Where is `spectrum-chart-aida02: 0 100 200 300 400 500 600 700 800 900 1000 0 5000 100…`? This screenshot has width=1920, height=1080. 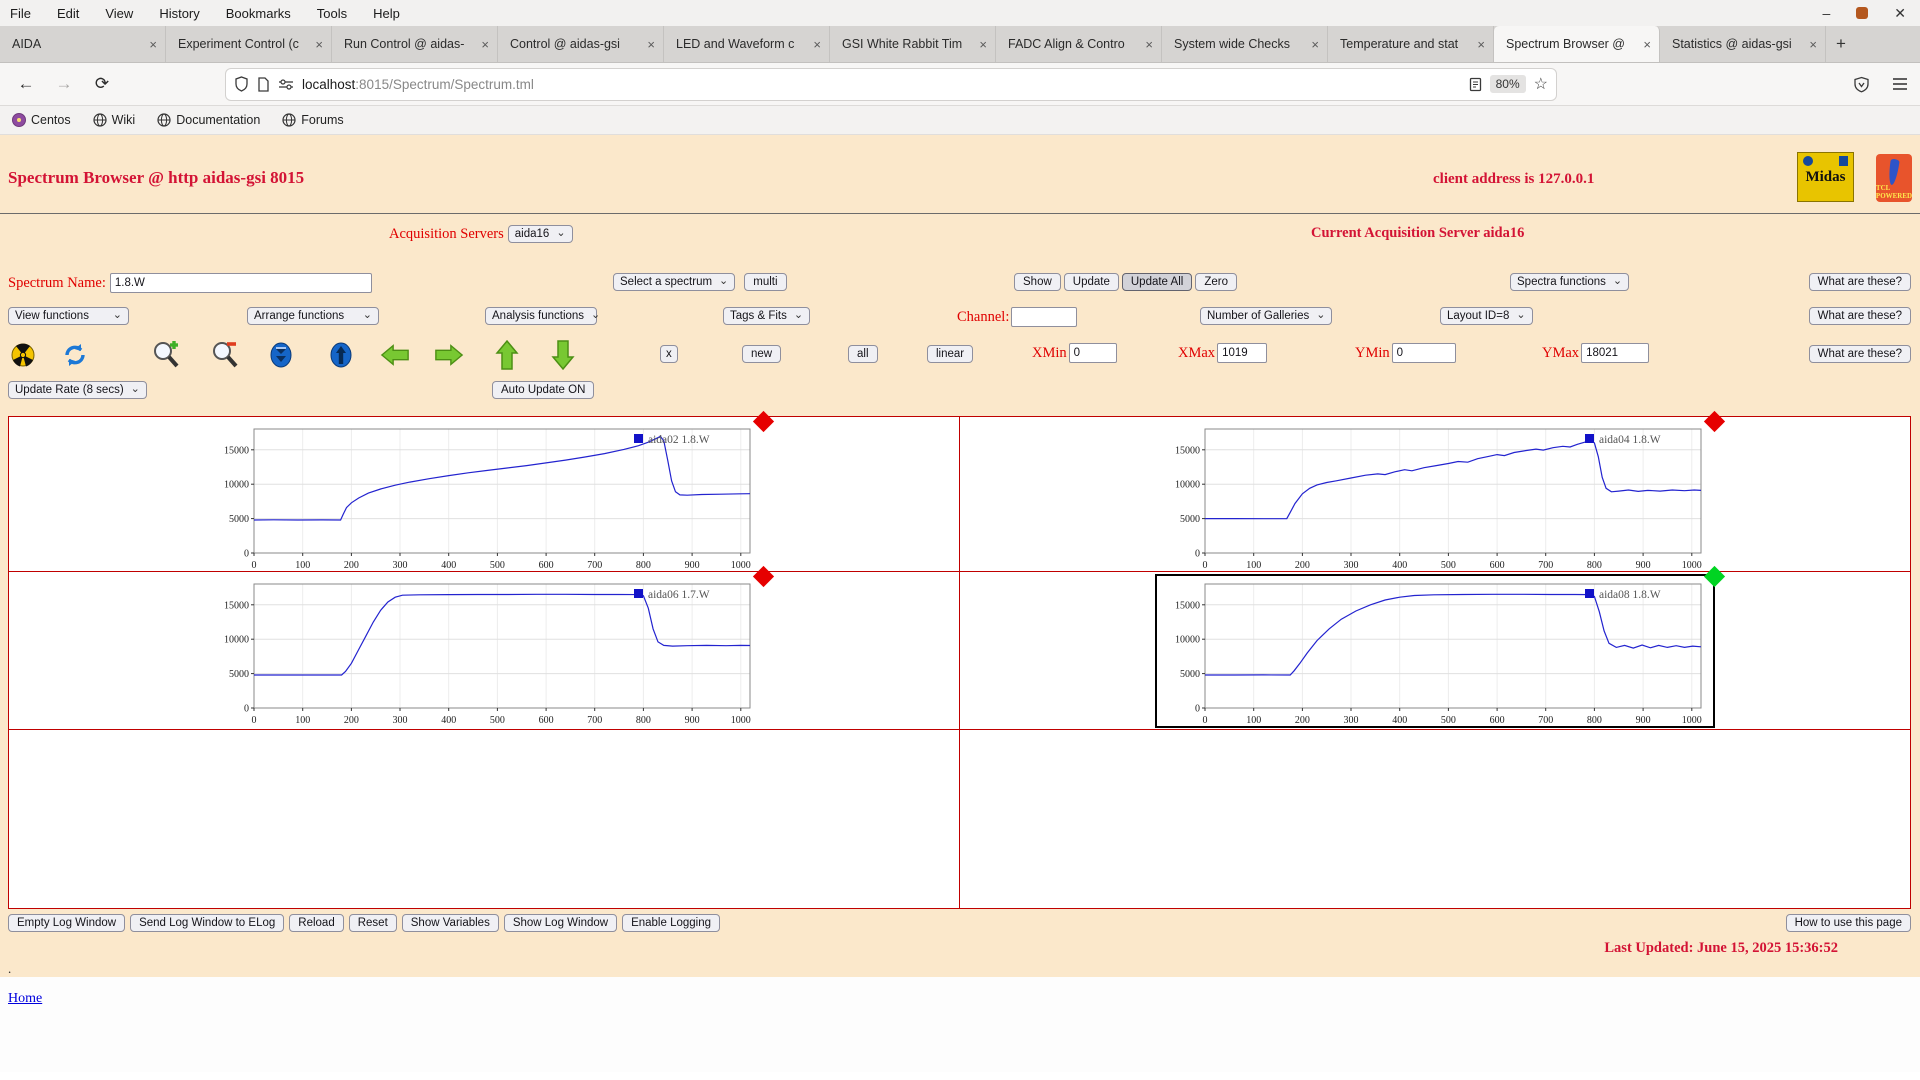
spectrum-chart-aida02: 0 100 200 300 400 500 600 700 800 900 1000 0 5000 100… is located at coordinates (490, 490).